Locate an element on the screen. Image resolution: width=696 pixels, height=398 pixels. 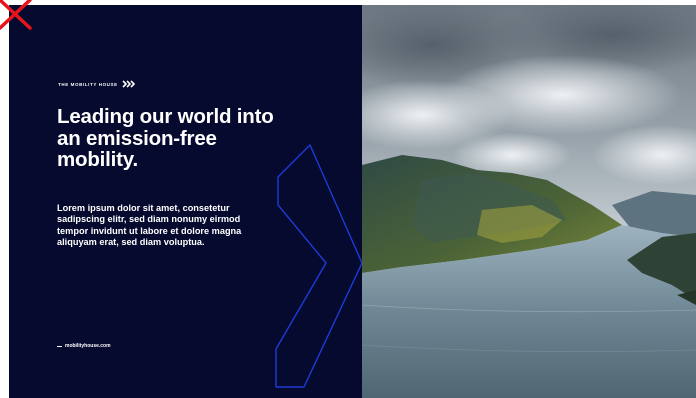
link-dash is located at coordinates (59, 346).